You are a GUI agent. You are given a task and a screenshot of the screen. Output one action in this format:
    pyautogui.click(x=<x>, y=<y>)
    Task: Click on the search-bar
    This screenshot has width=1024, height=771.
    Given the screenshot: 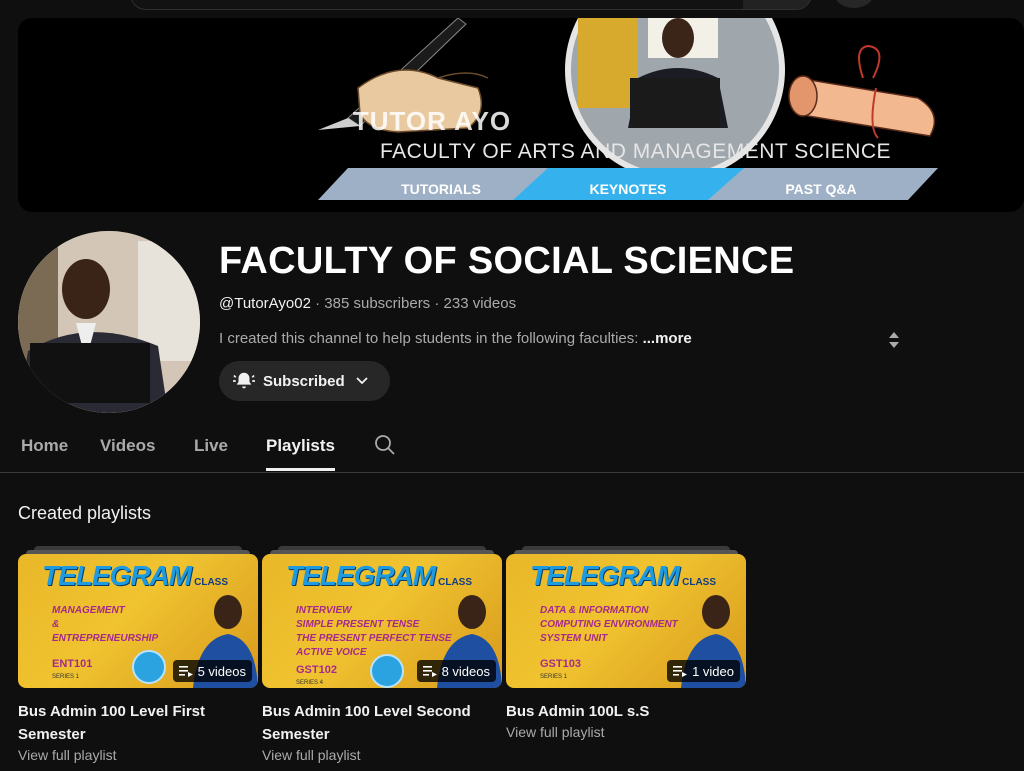 What is the action you would take?
    pyautogui.click(x=471, y=5)
    